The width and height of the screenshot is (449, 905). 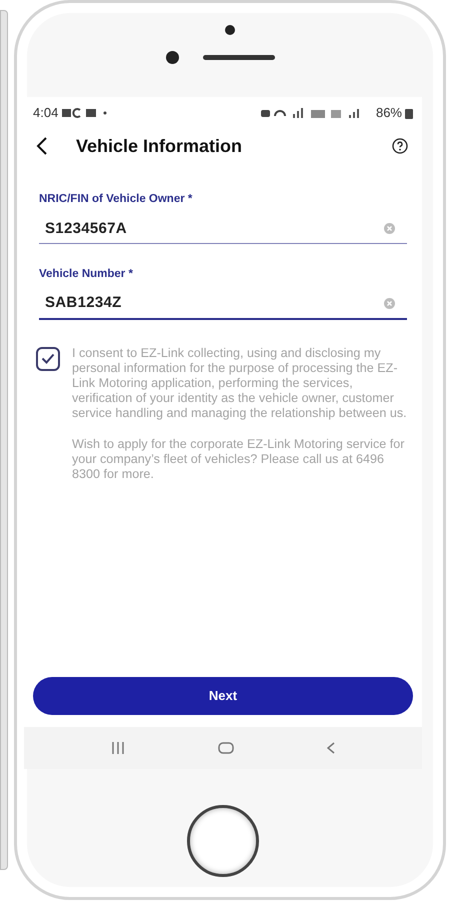 I want to click on field-label: Vehicle Number *, so click(x=86, y=274).